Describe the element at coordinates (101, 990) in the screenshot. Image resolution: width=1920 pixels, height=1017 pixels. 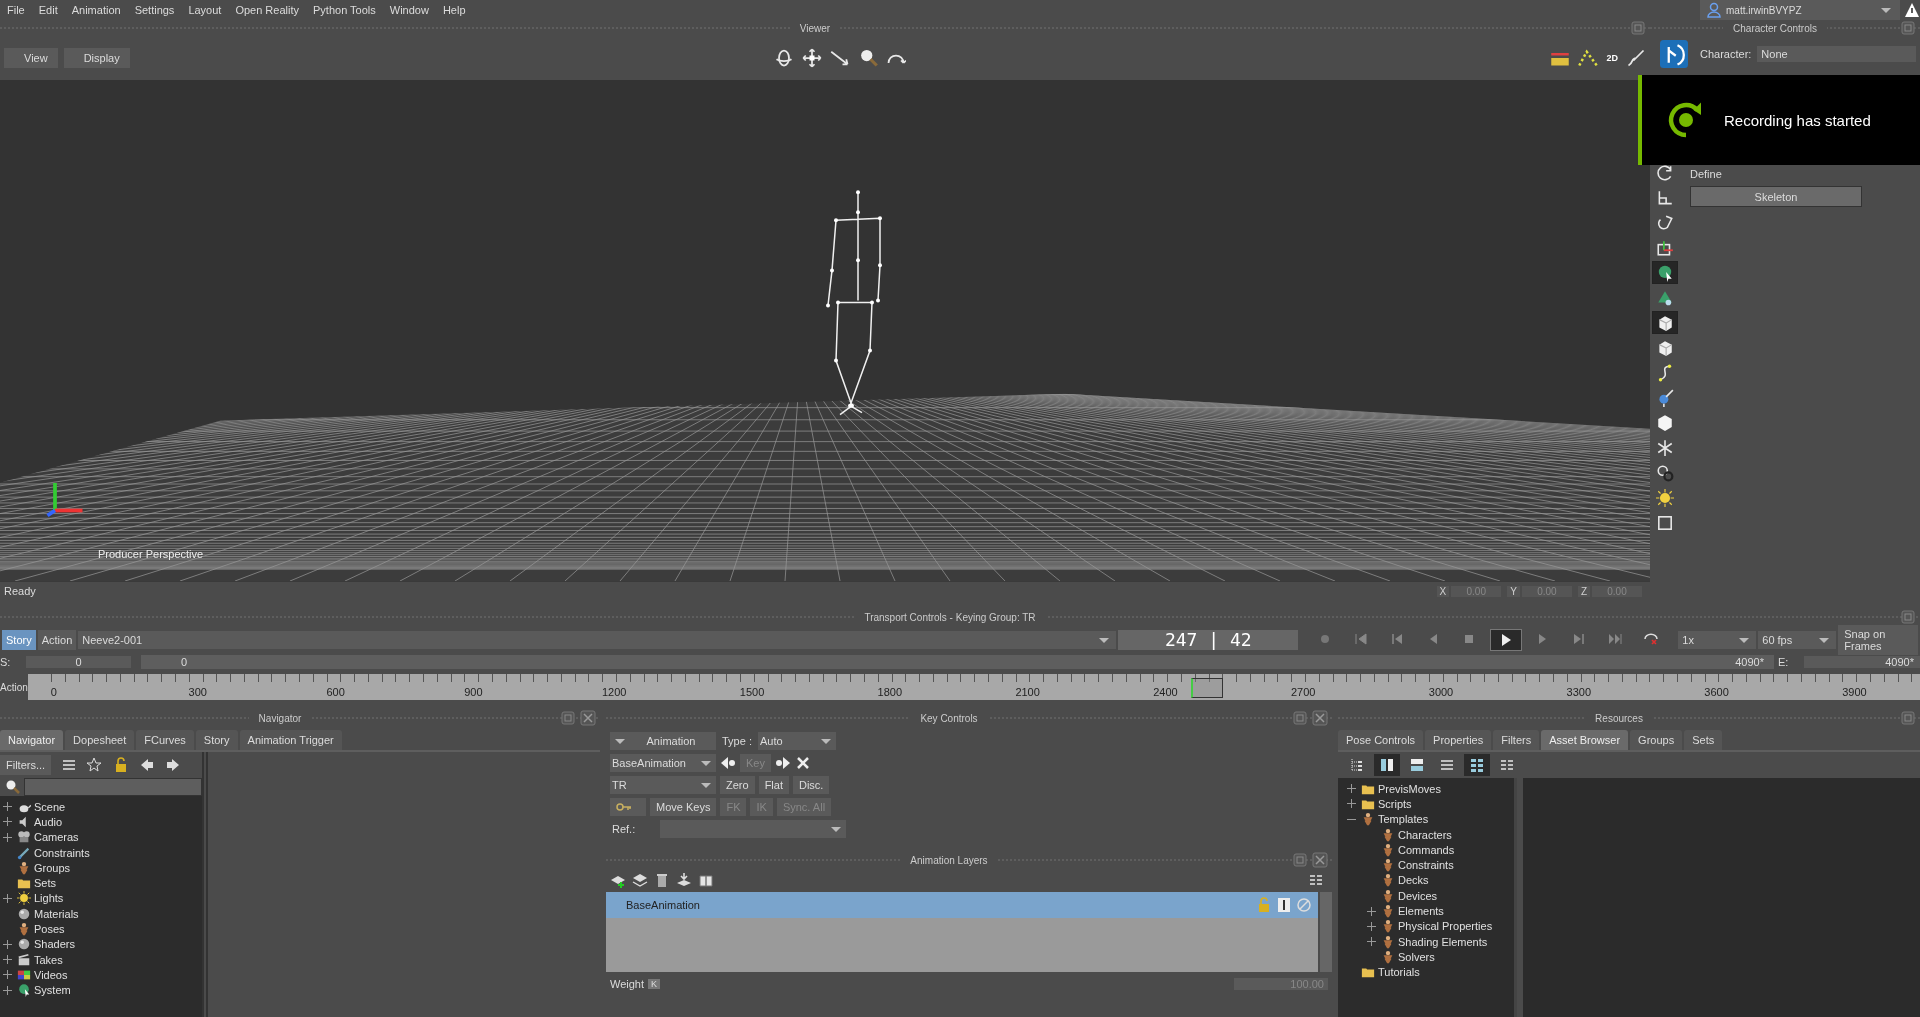
I see `tree-item: System` at that location.